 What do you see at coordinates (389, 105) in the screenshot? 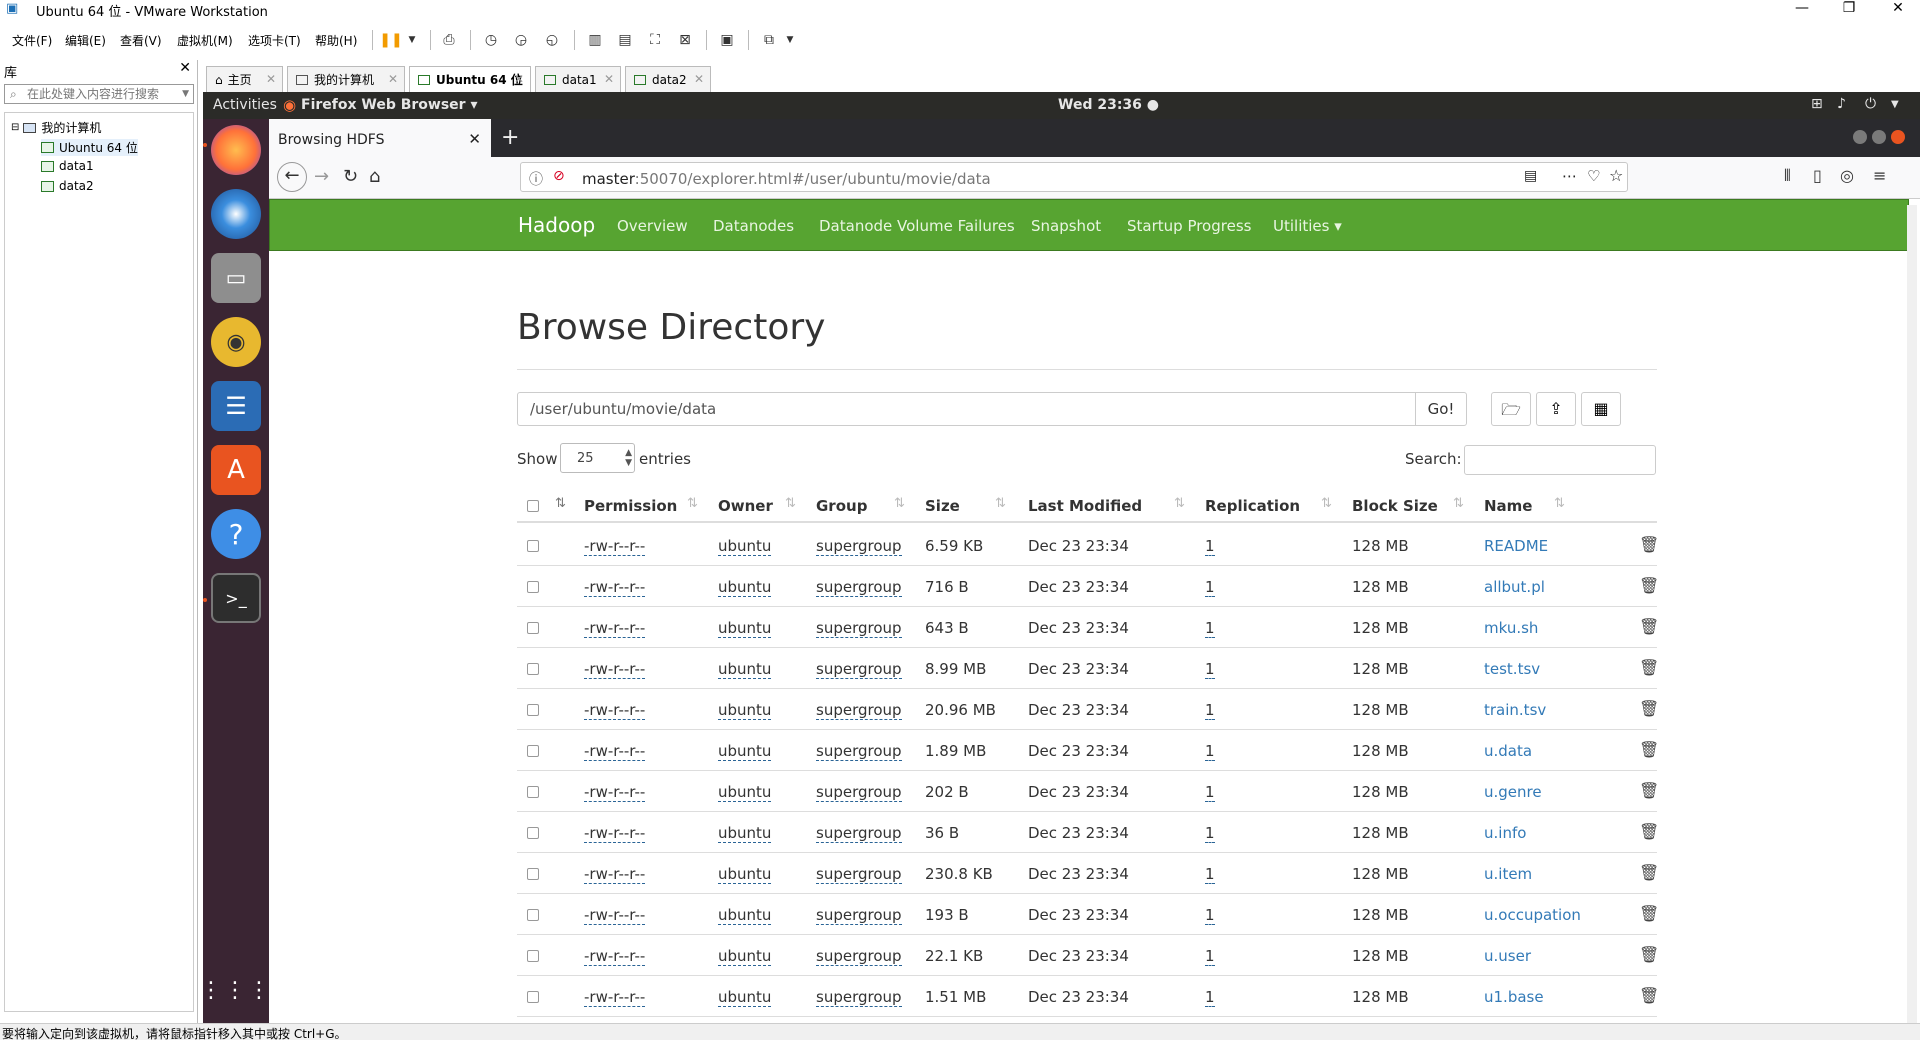
I see `app-menu: Firefox Web Browser ▾` at bounding box center [389, 105].